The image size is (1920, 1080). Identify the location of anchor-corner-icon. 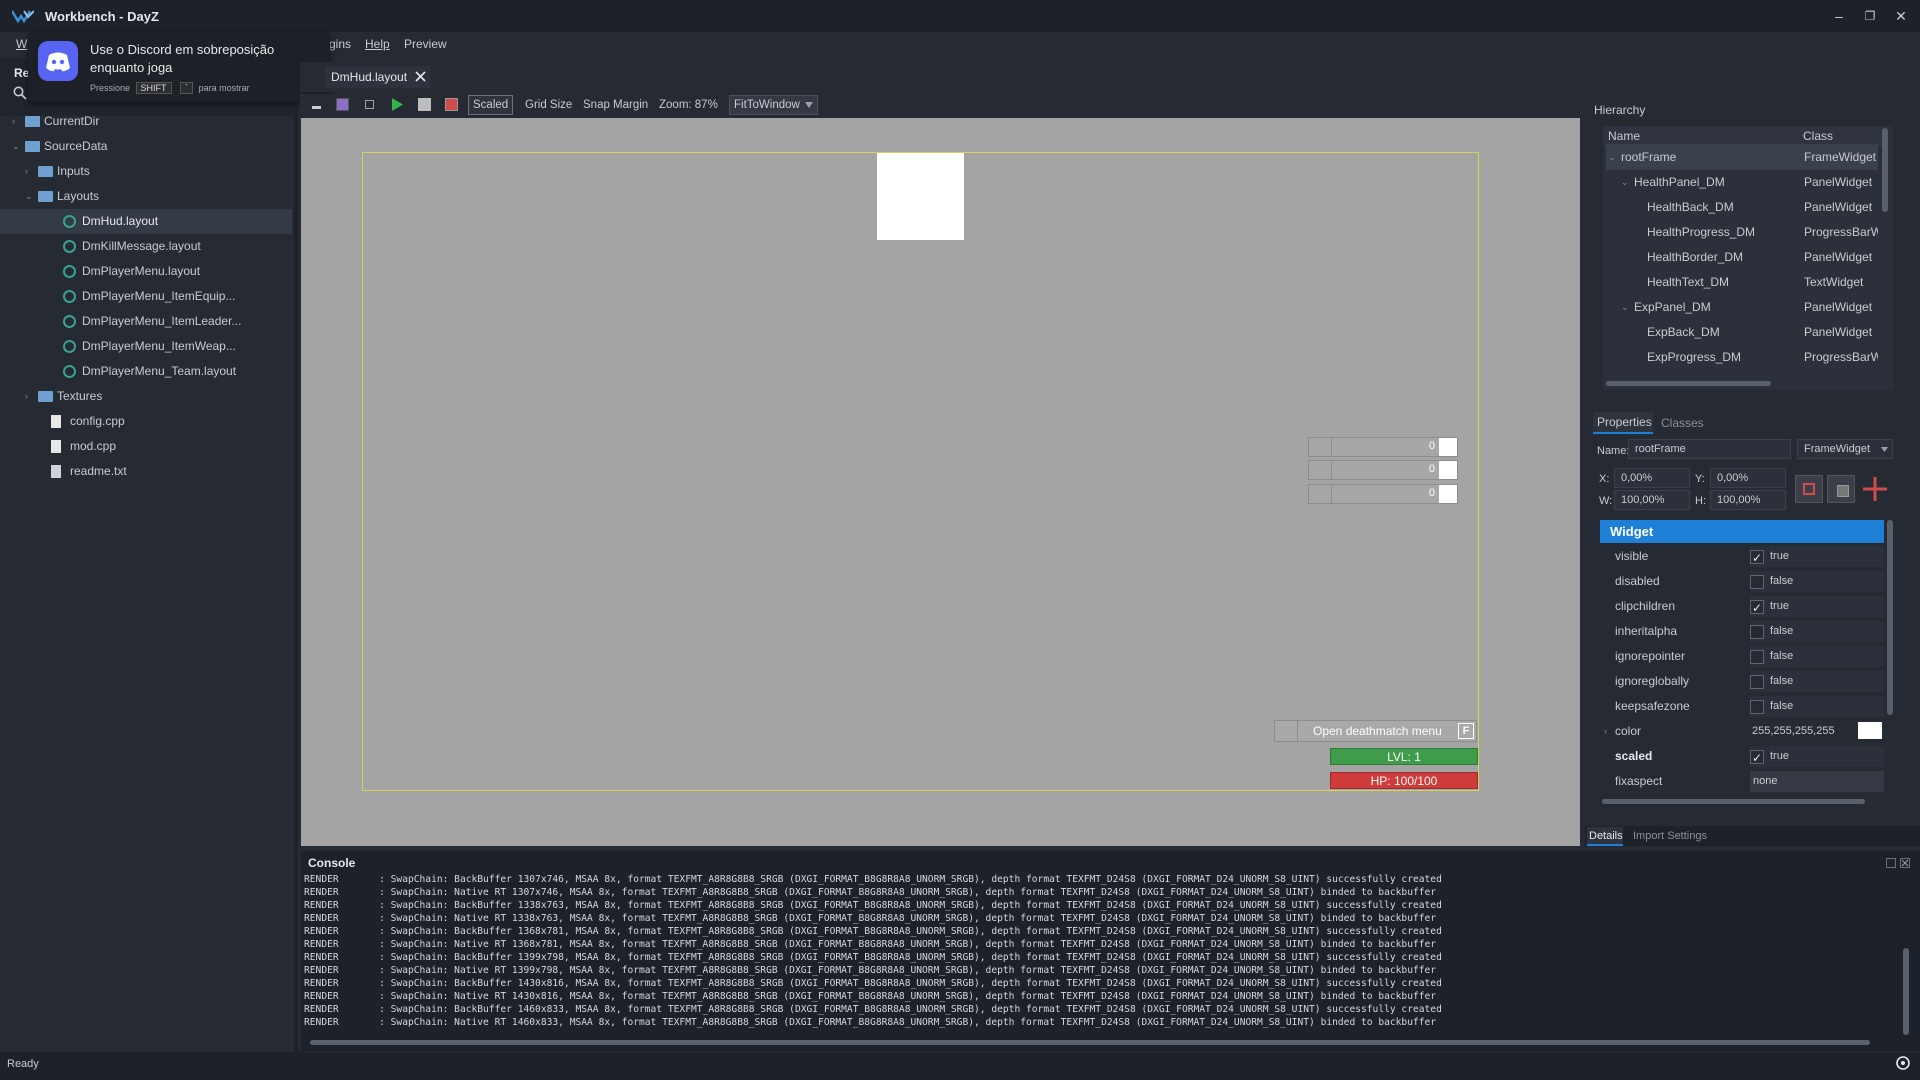
(1841, 489).